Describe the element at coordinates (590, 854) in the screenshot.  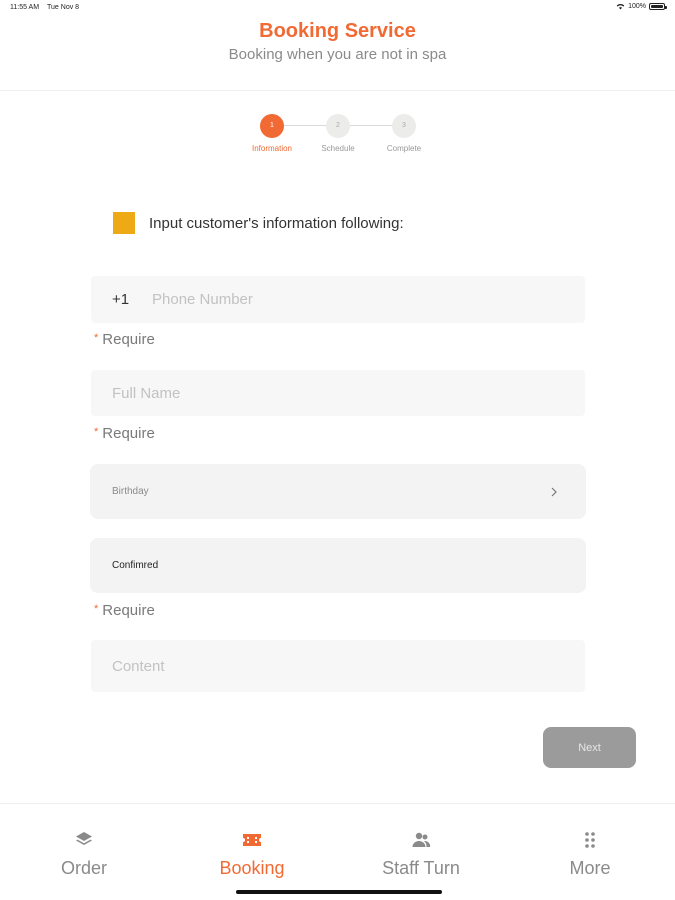
I see `tab-more: More` at that location.